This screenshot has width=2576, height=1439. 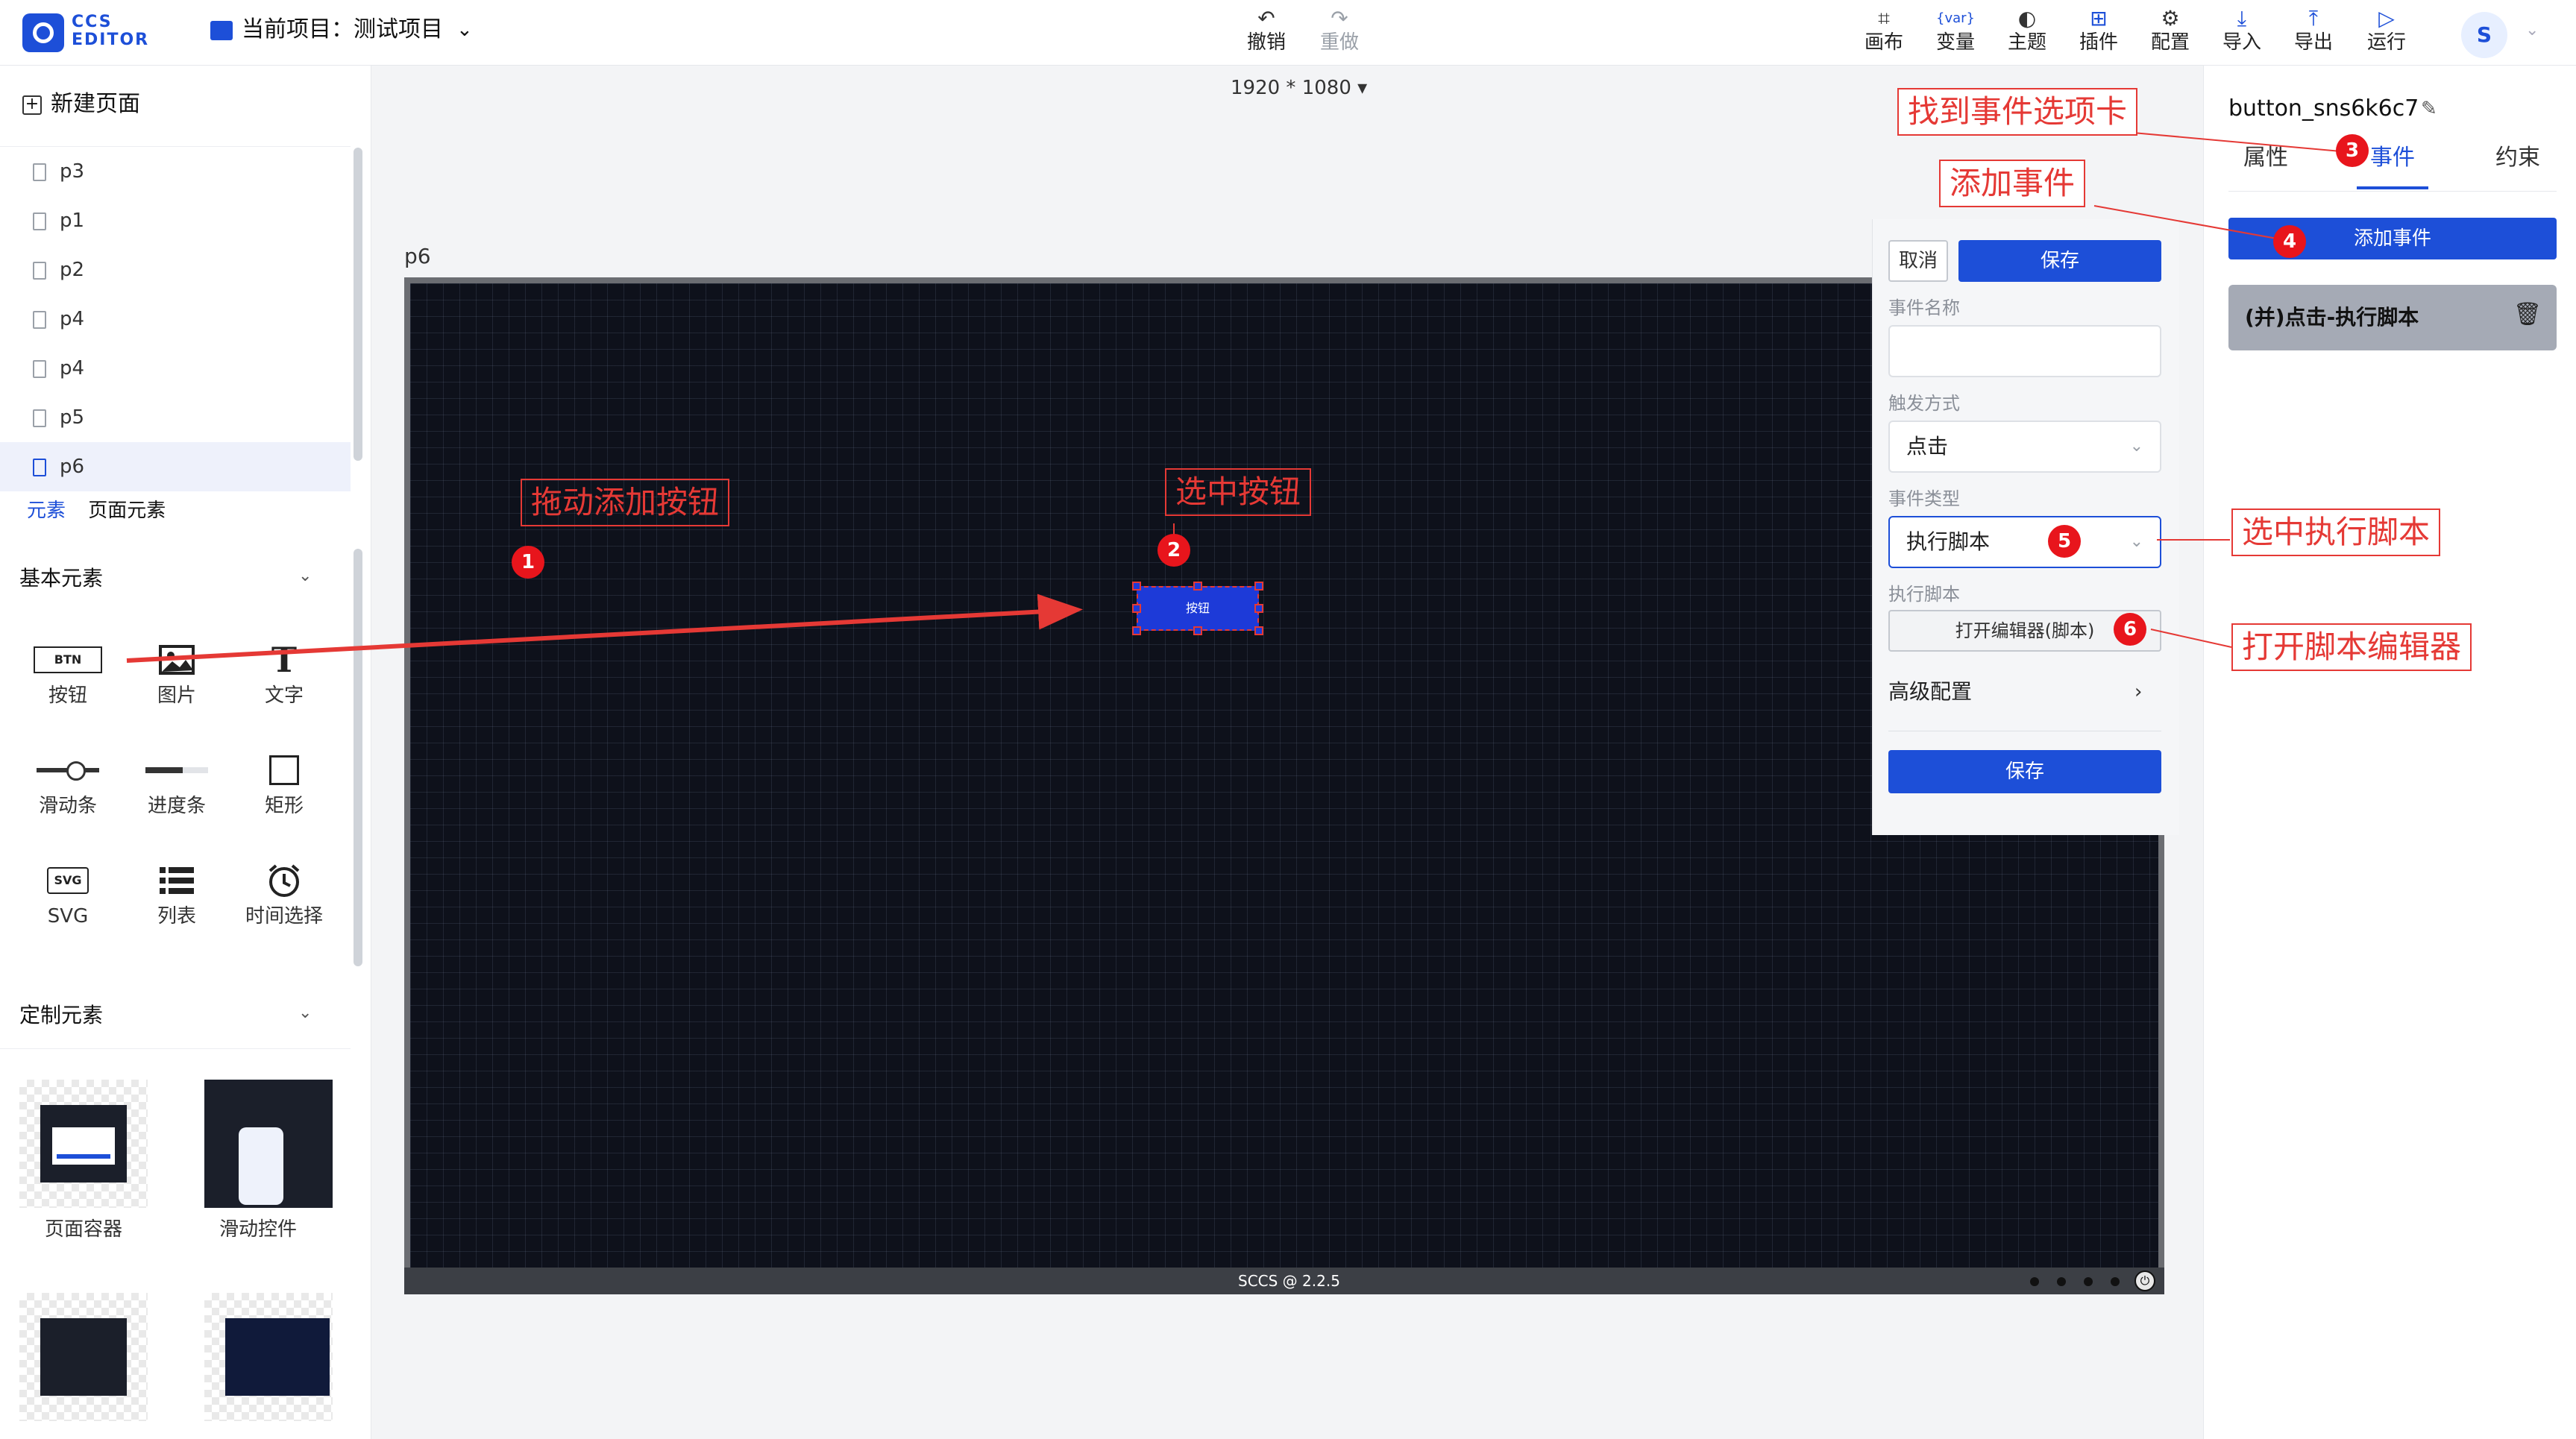 I want to click on step5-badge: 5, so click(x=2065, y=541).